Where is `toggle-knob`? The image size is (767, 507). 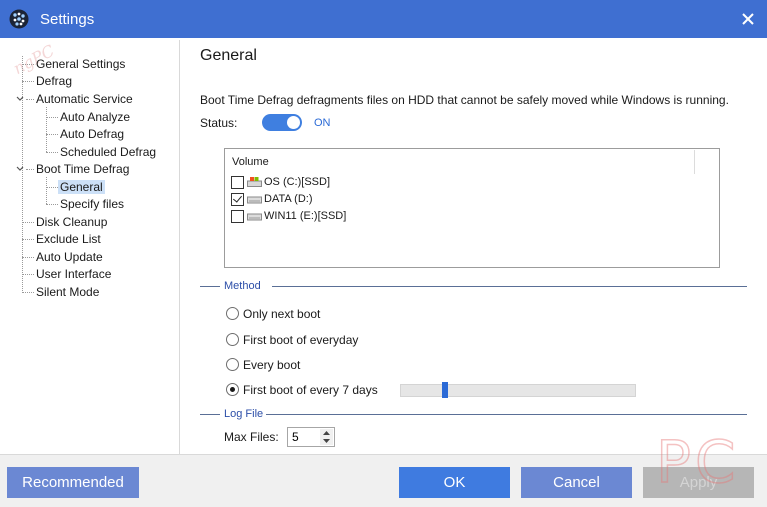
toggle-knob is located at coordinates (293, 122).